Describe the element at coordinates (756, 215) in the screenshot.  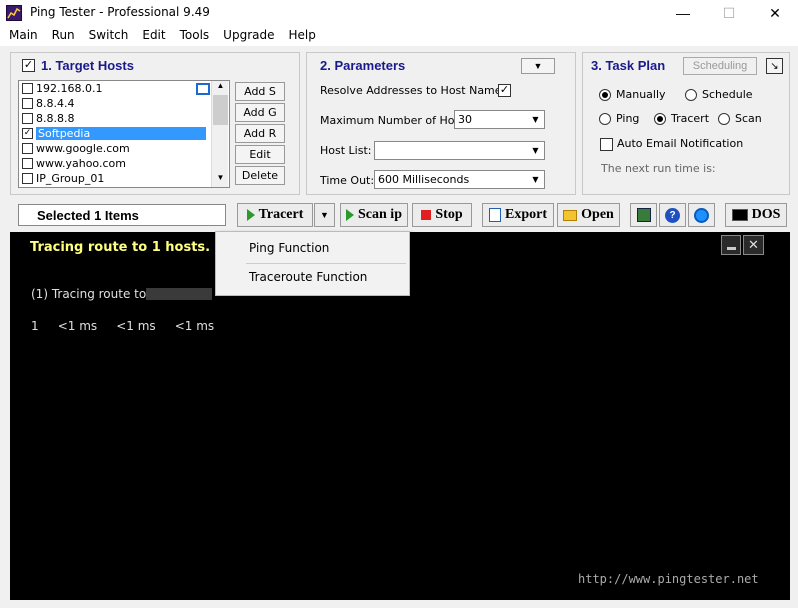
I see `dos-button: DOS` at that location.